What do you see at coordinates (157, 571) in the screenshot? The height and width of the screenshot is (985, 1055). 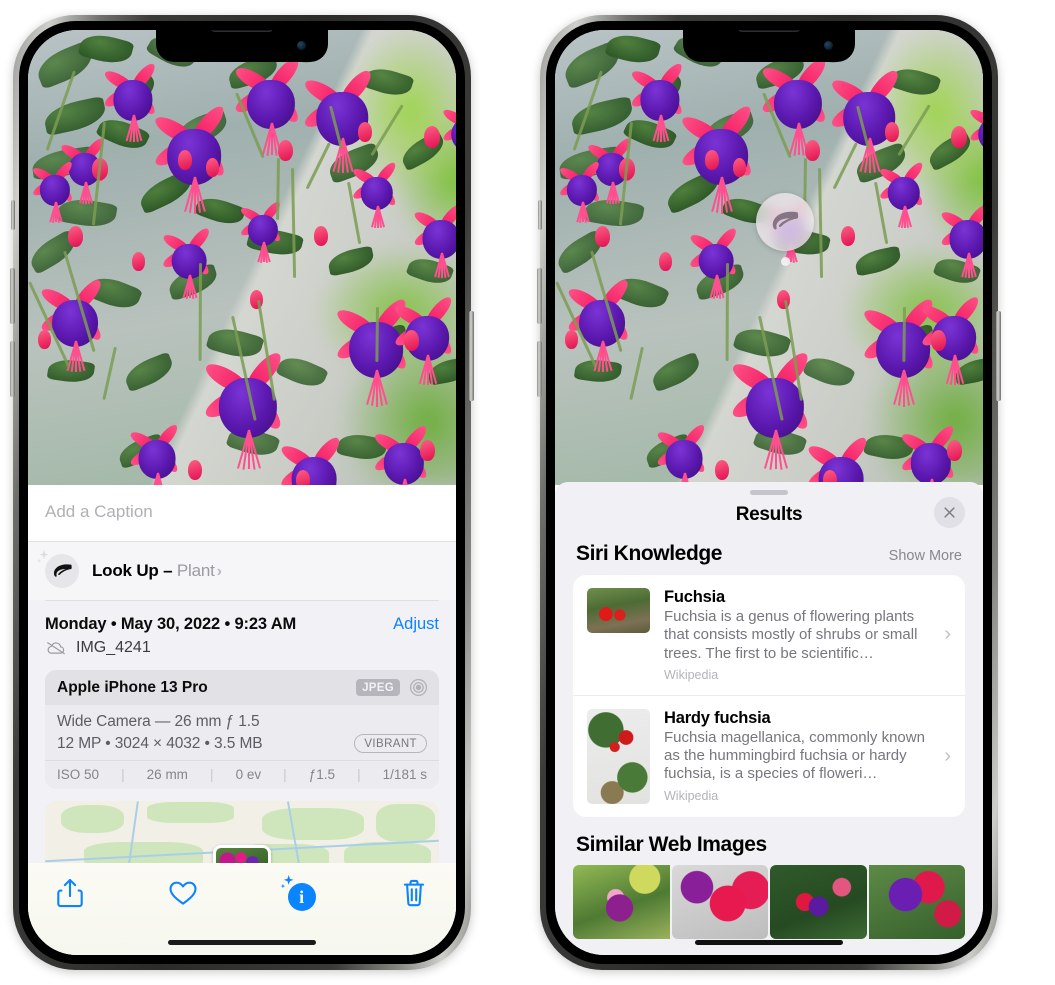 I see `look-up-label: Look Up – Plant ›` at bounding box center [157, 571].